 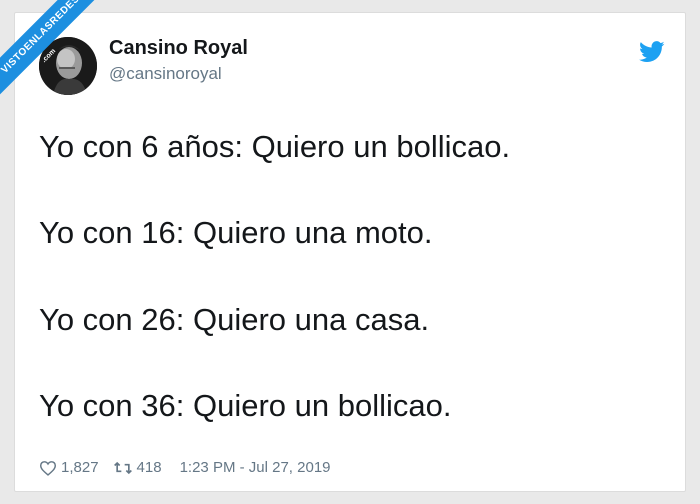 What do you see at coordinates (652, 52) in the screenshot?
I see `twitter-bird-icon` at bounding box center [652, 52].